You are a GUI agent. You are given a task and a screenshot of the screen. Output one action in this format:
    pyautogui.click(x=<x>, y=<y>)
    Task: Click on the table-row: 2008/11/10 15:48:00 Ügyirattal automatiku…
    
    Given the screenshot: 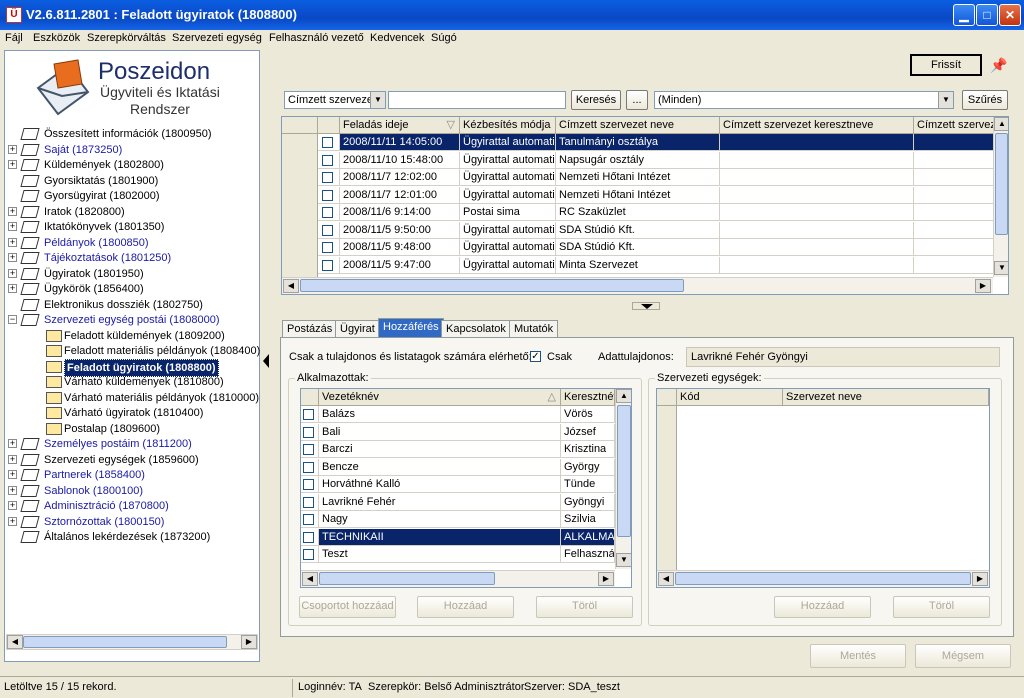 What is the action you would take?
    pyautogui.click(x=638, y=160)
    